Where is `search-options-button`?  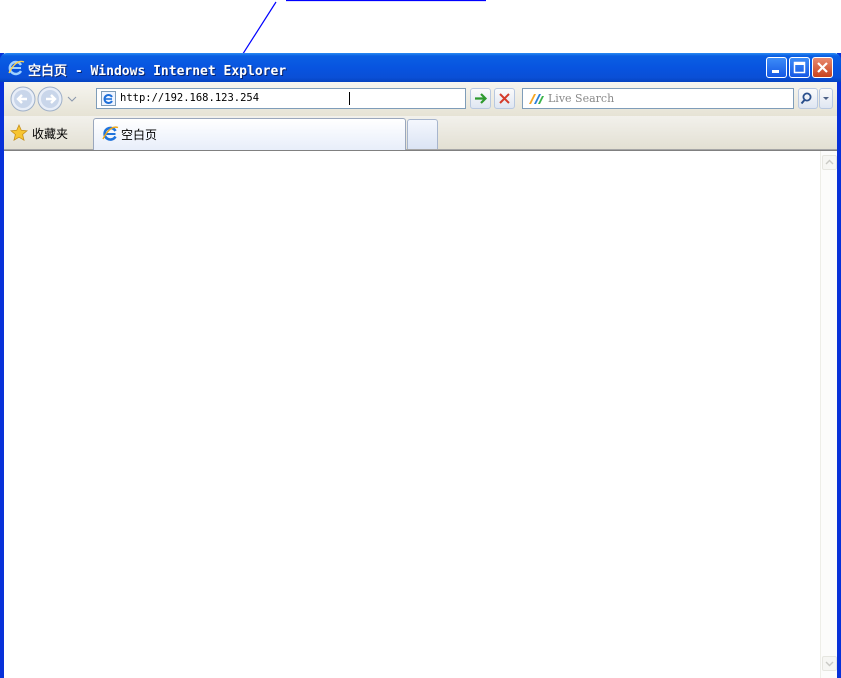 search-options-button is located at coordinates (826, 98).